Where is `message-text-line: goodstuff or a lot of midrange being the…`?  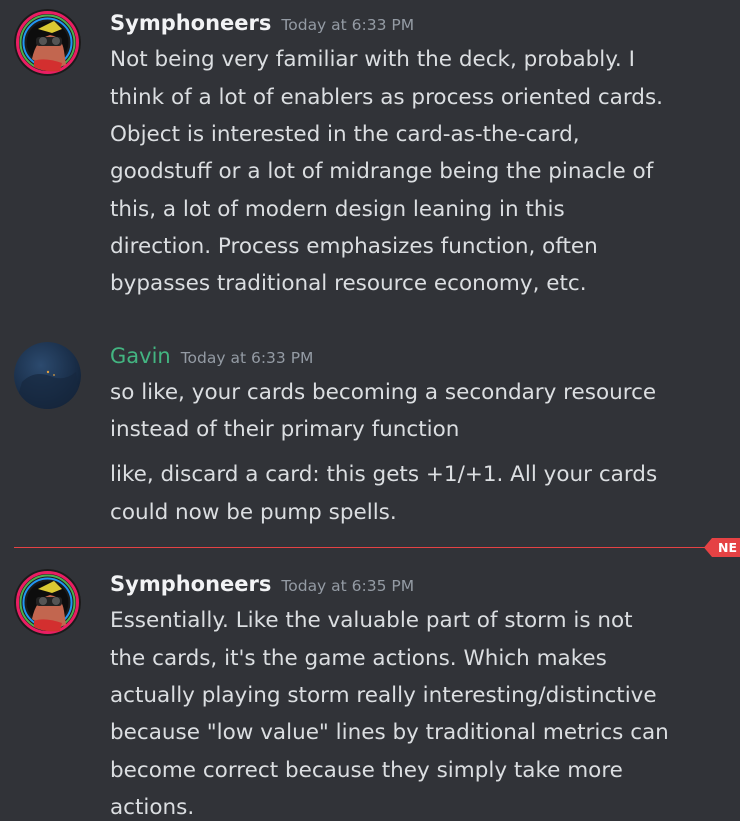
message-text-line: goodstuff or a lot of midrange being the… is located at coordinates (382, 171).